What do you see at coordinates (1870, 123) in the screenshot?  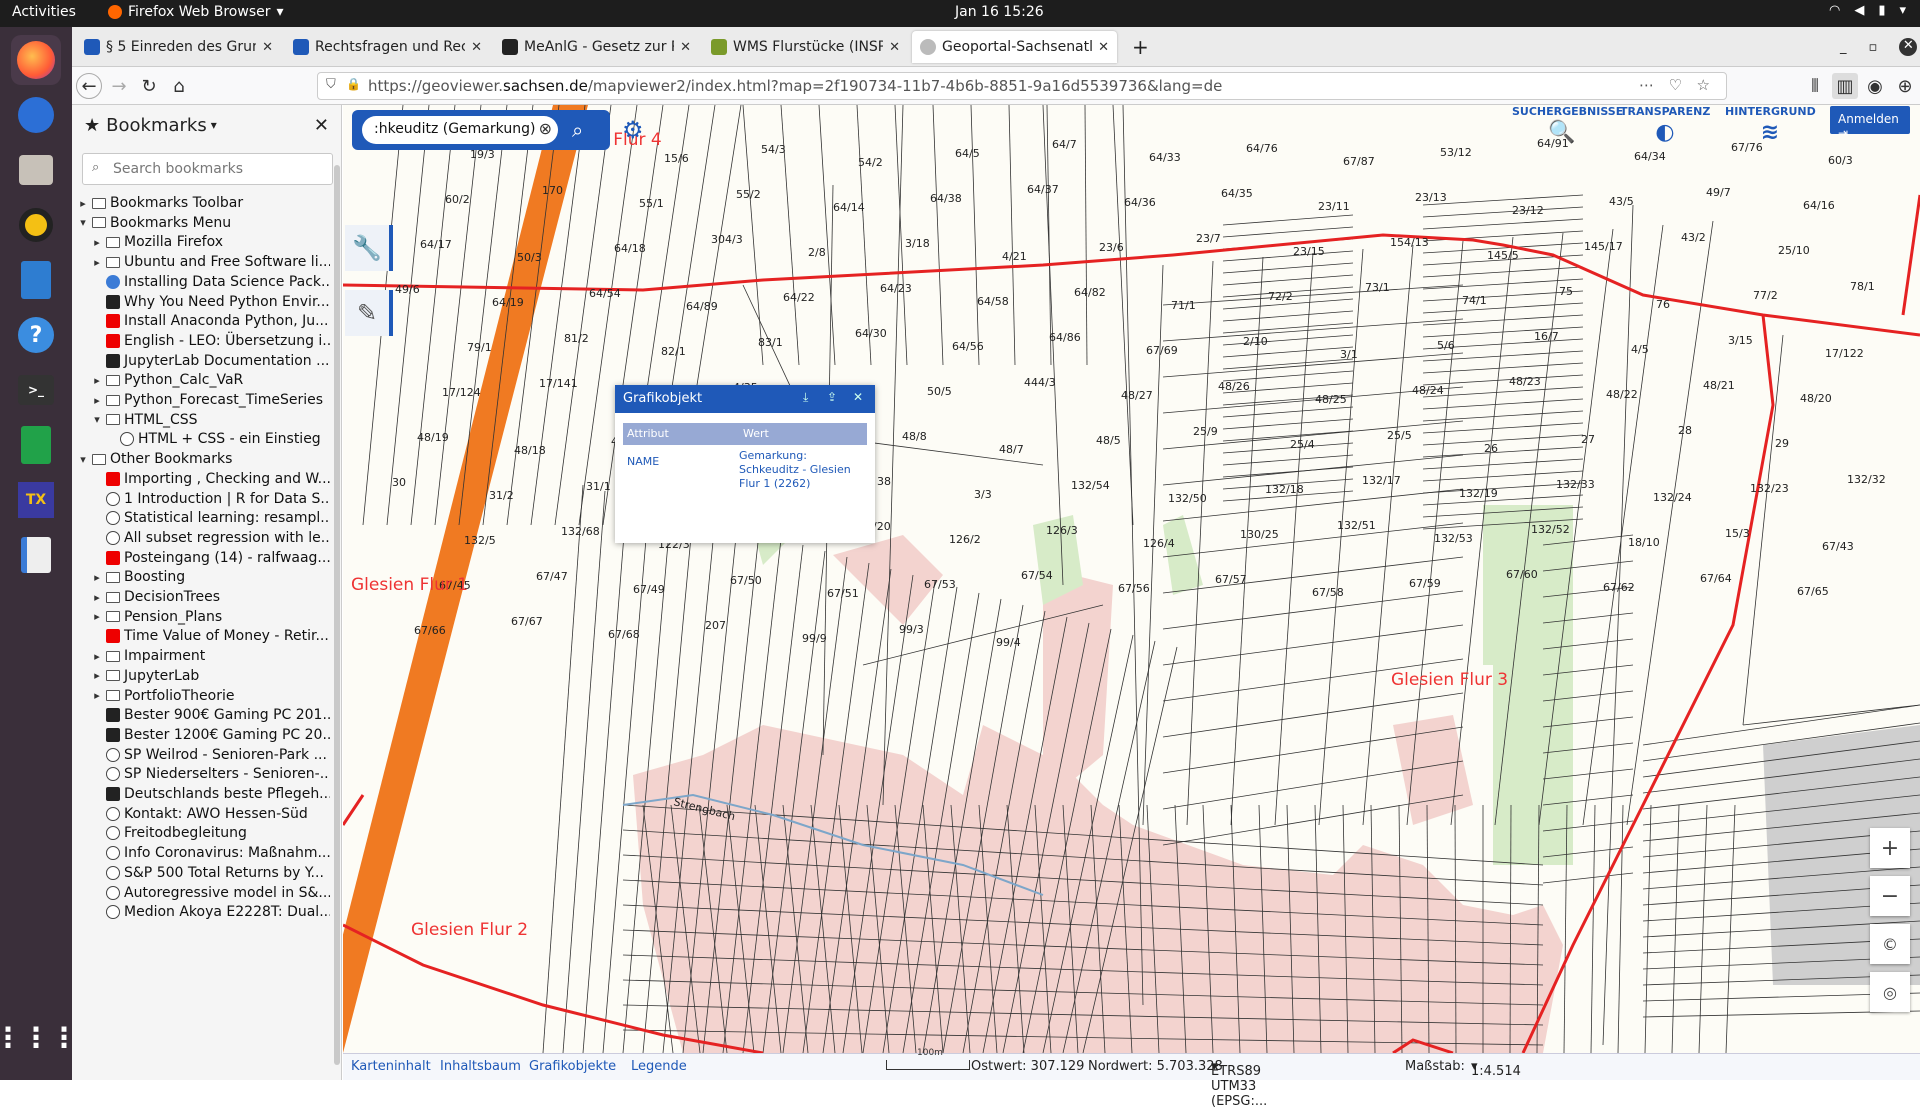 I see `anmelden-button: Anmelden ⇥` at bounding box center [1870, 123].